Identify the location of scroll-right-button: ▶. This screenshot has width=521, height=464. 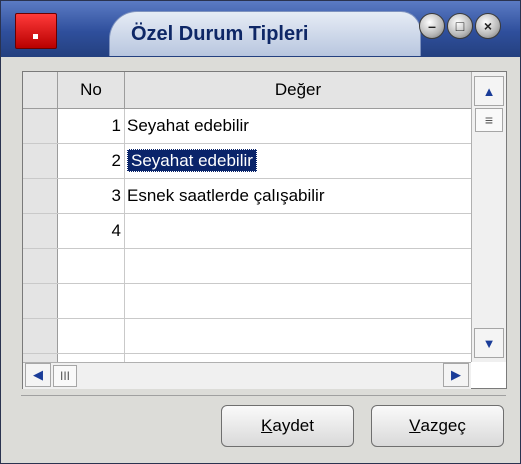
(456, 375).